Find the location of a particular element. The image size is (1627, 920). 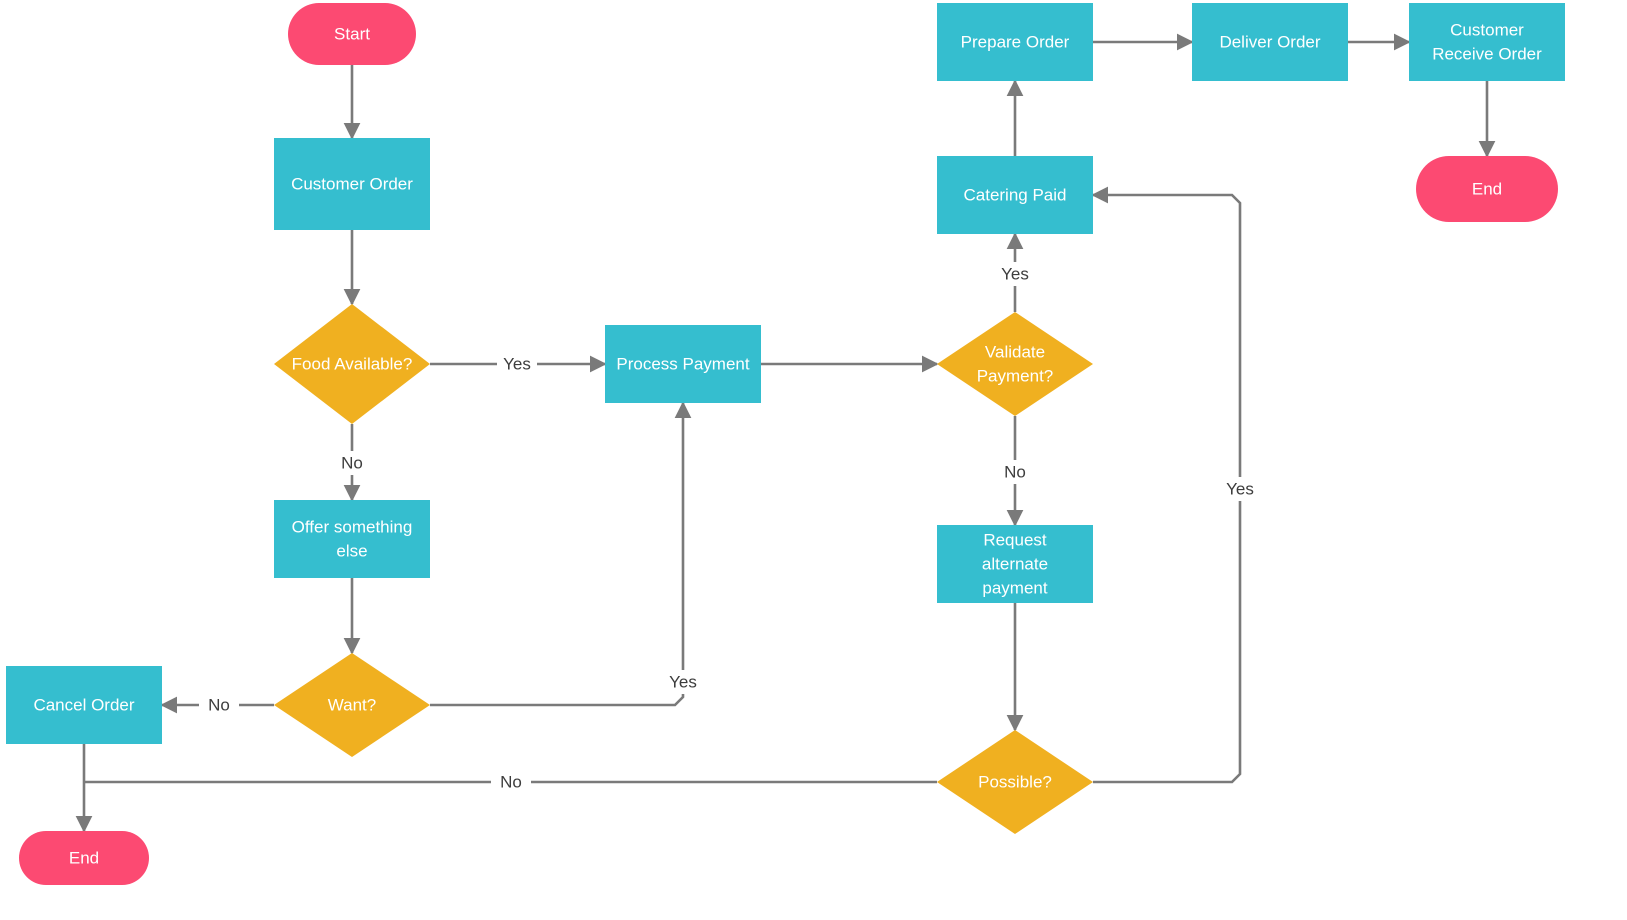

node-want: Want? is located at coordinates (352, 705).